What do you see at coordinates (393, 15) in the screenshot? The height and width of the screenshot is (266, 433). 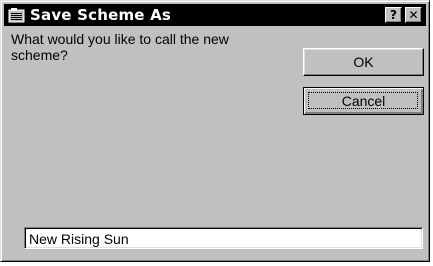 I see `help-button: ?` at bounding box center [393, 15].